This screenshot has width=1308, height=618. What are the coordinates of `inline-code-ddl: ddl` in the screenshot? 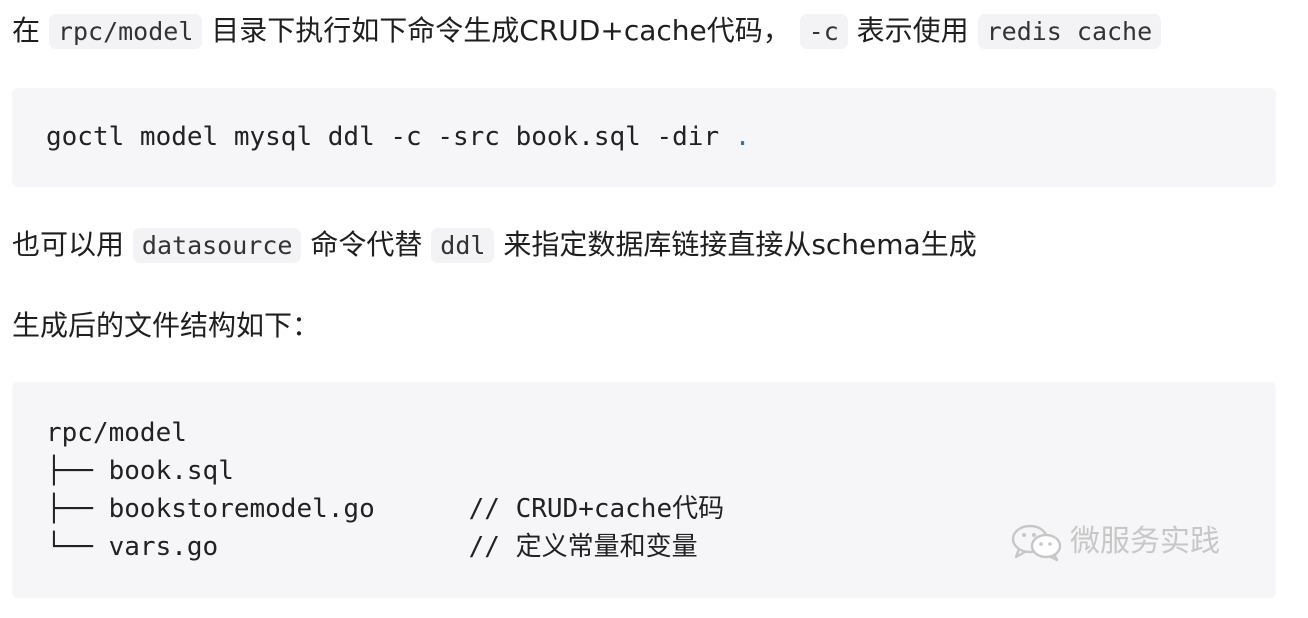 It's located at (463, 245).